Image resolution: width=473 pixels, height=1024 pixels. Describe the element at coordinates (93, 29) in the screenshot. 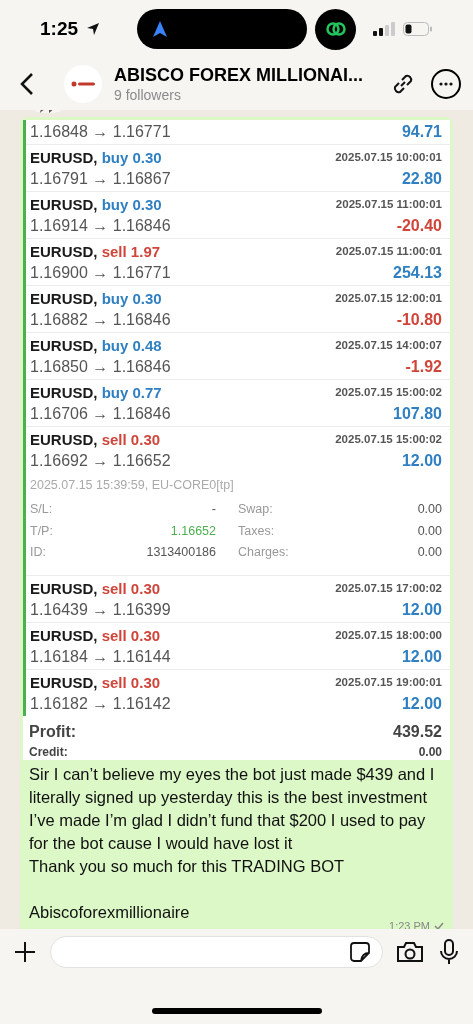

I see `location-arrow-icon` at that location.